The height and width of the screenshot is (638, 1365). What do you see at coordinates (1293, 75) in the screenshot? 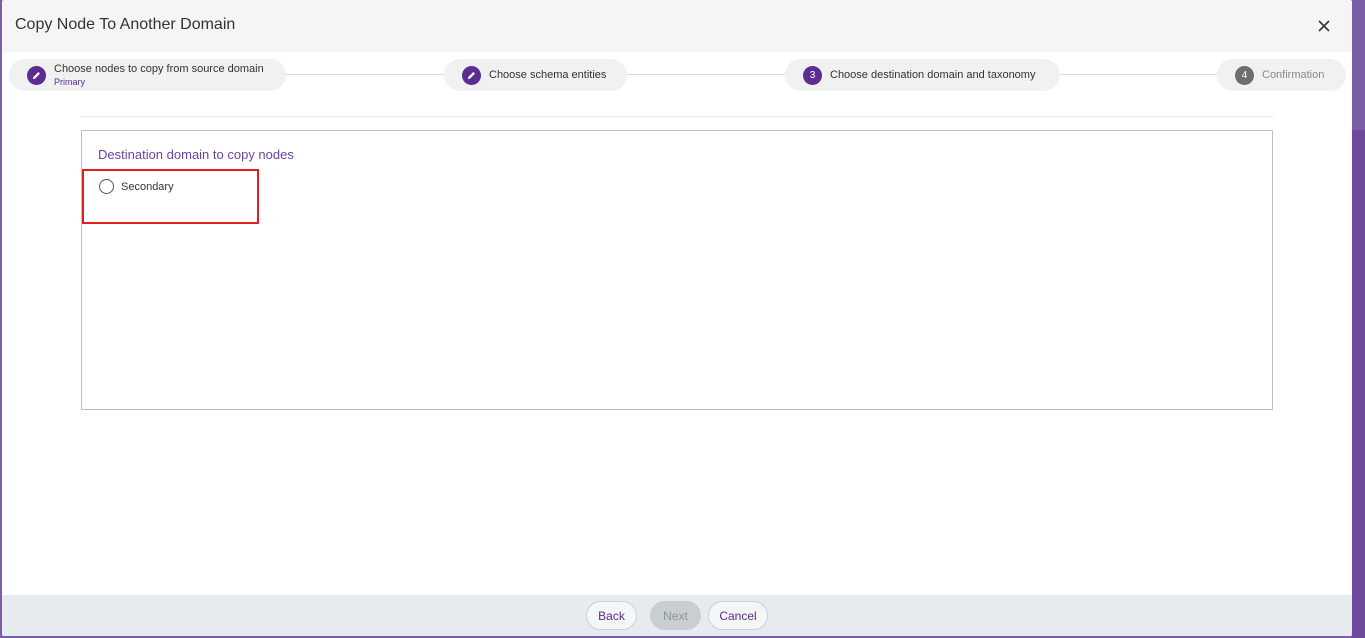
I see `step-label: Confirmation` at bounding box center [1293, 75].